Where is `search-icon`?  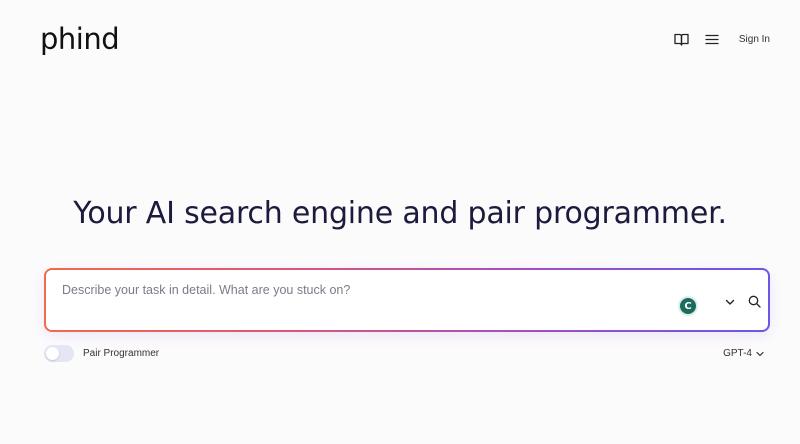 search-icon is located at coordinates (754, 301).